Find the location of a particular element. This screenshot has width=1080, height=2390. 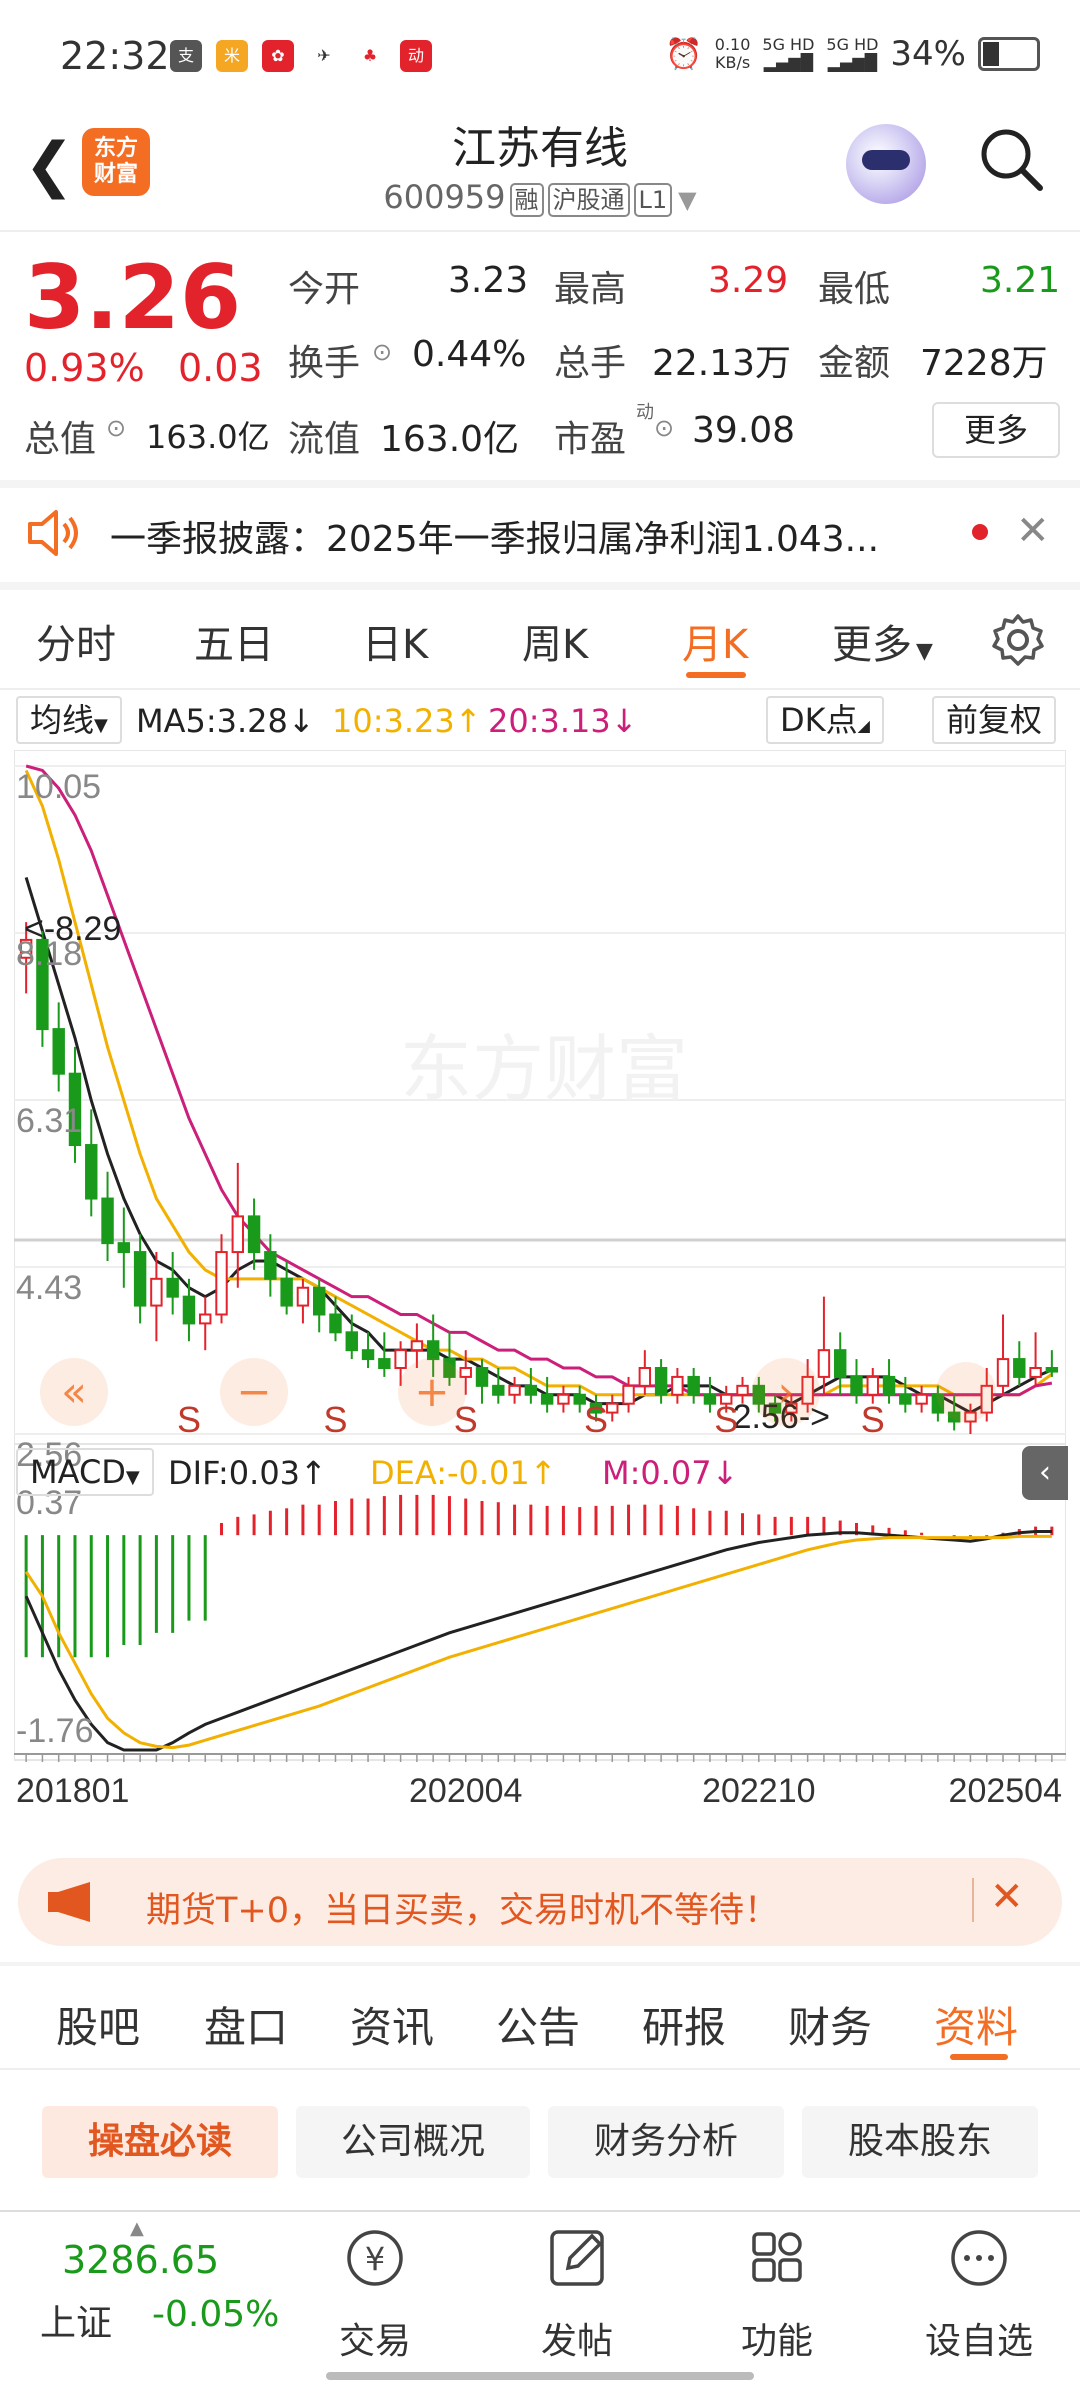

macd-panel: 0.37-1.76 is located at coordinates (535, 1618).